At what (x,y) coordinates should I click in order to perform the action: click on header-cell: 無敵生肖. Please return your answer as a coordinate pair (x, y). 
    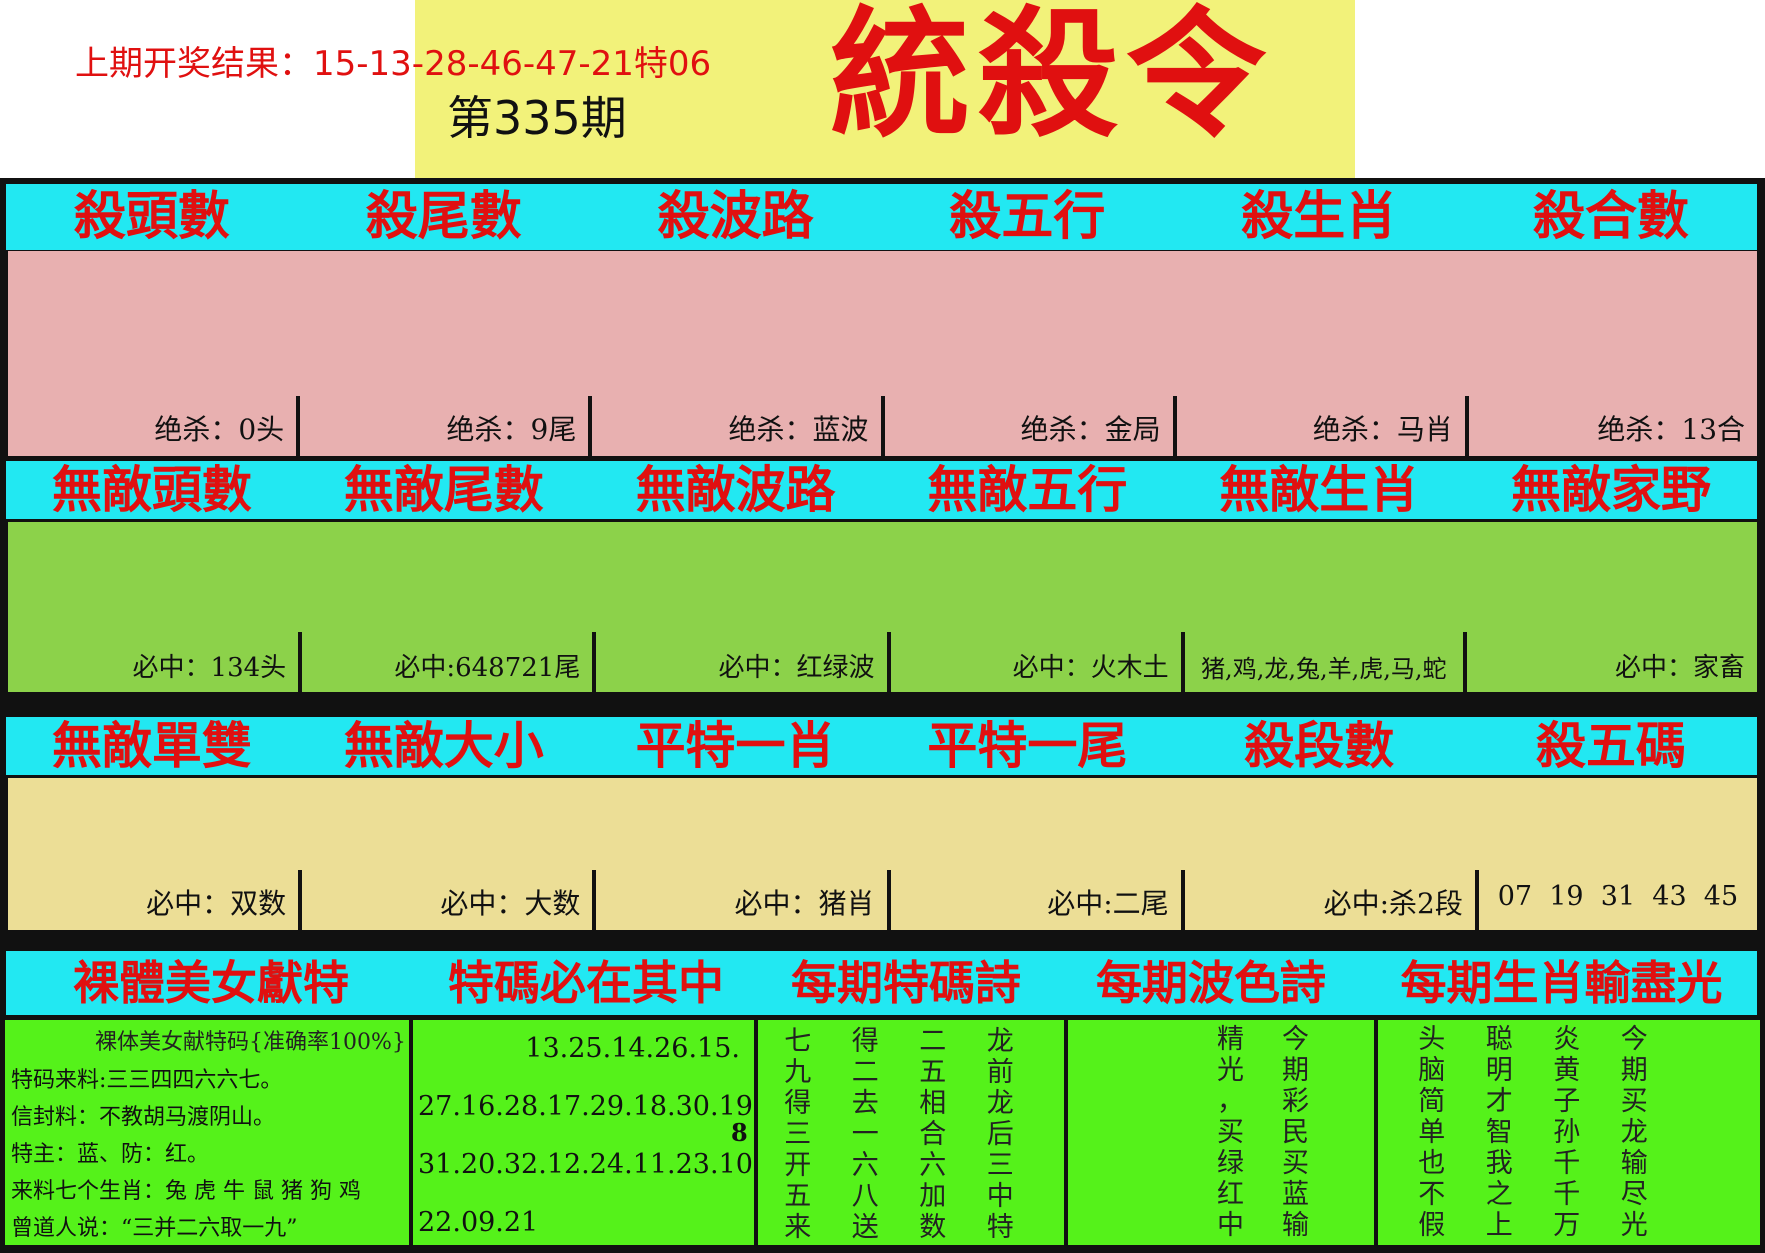
    Looking at the image, I should click on (1319, 489).